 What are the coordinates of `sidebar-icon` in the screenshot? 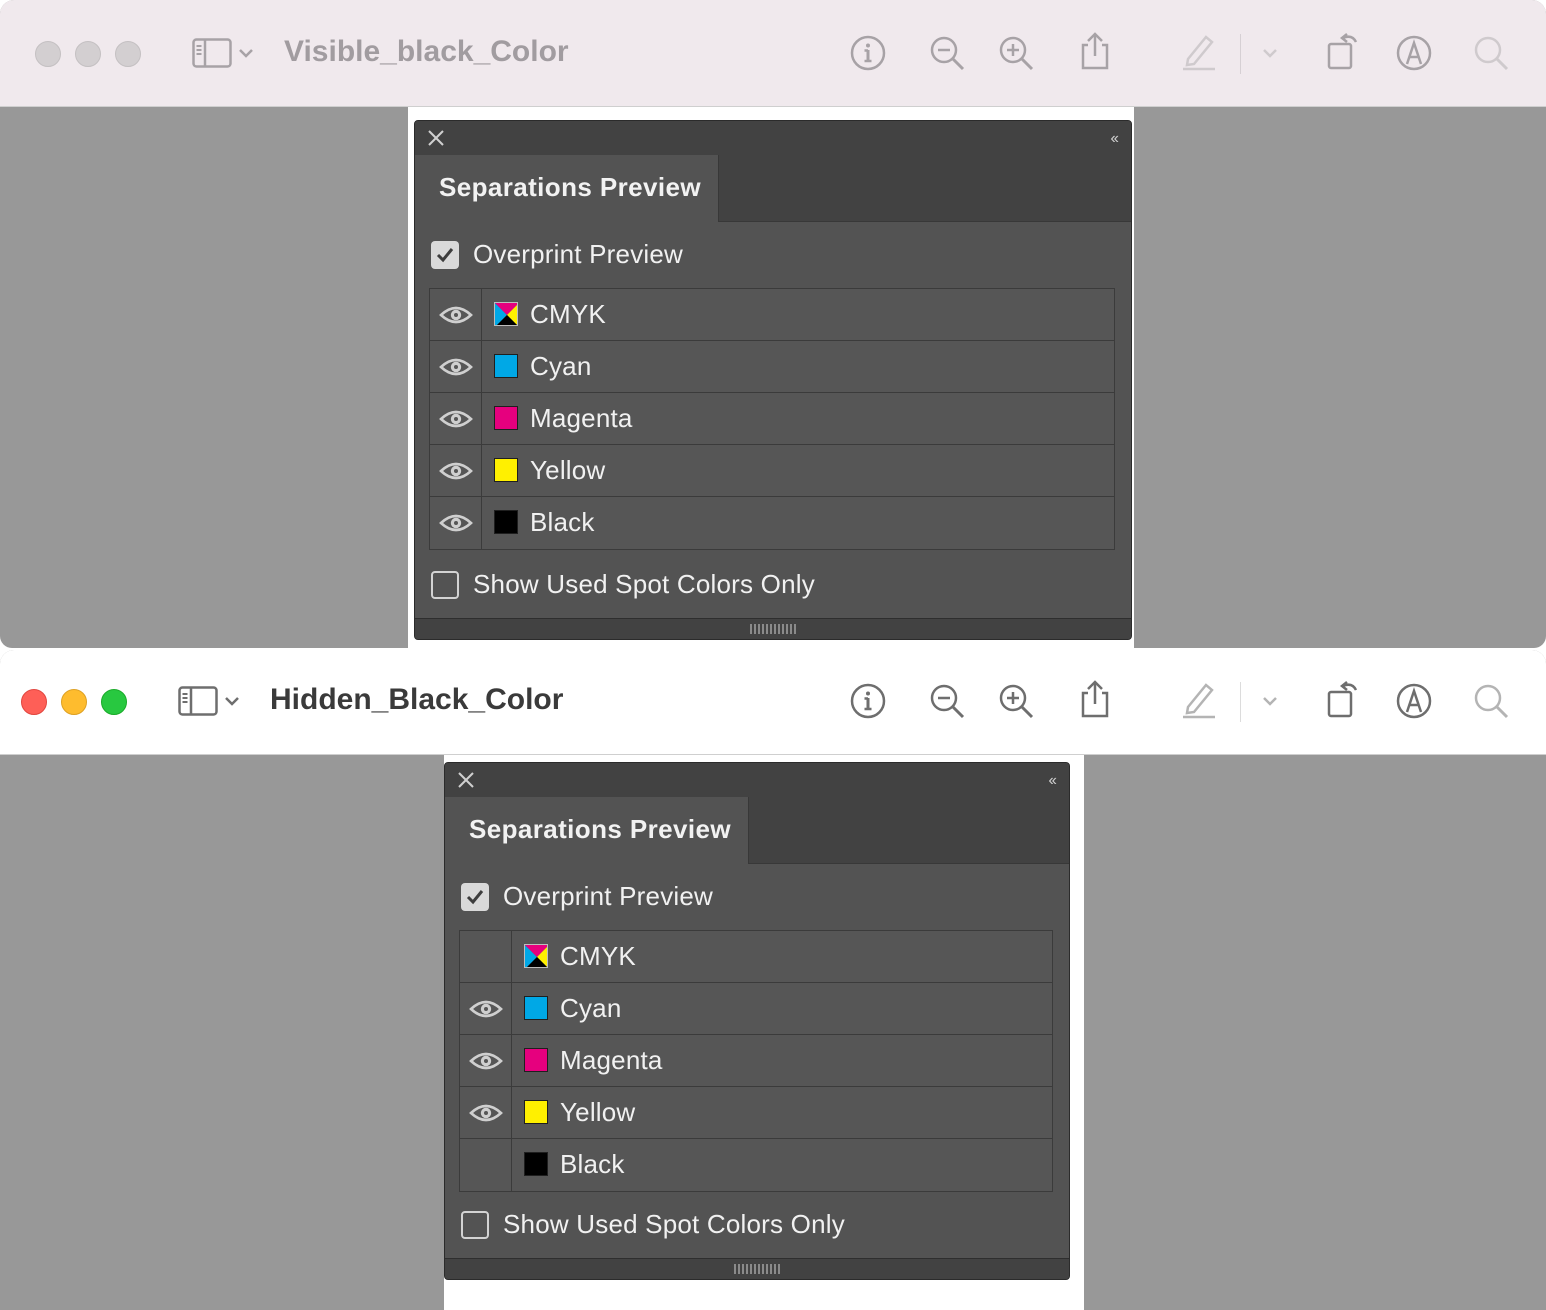 It's located at (198, 701).